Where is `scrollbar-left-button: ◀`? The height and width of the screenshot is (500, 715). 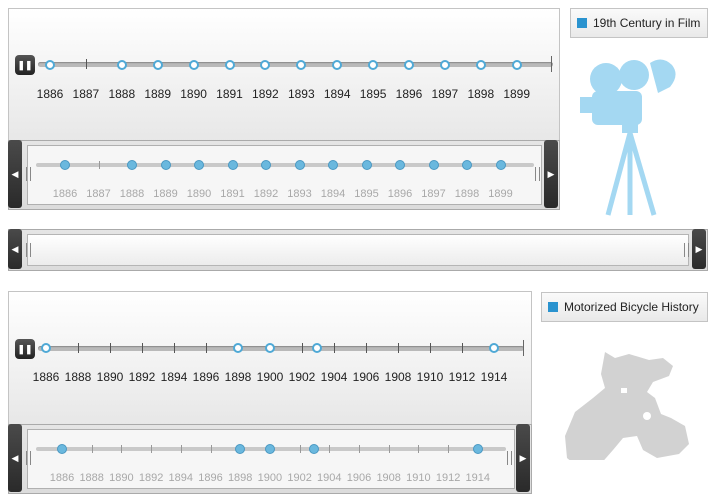
scrollbar-left-button: ◀ is located at coordinates (15, 249).